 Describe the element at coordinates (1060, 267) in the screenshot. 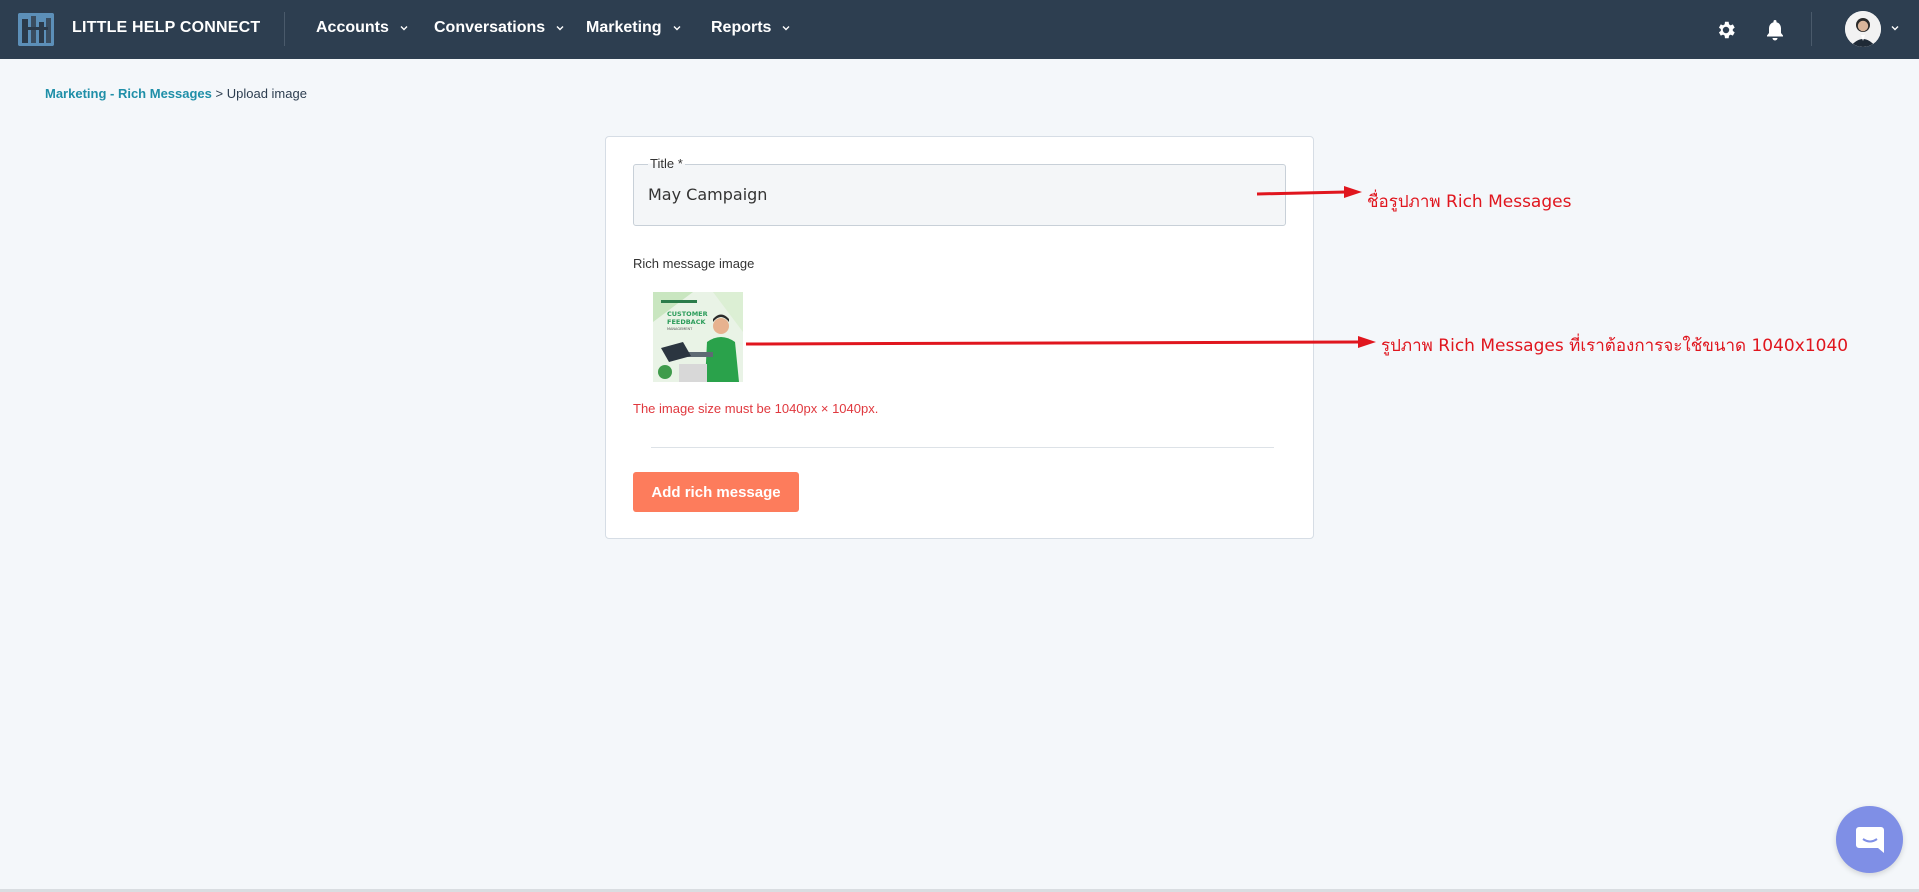

I see `annotation-arrows` at that location.